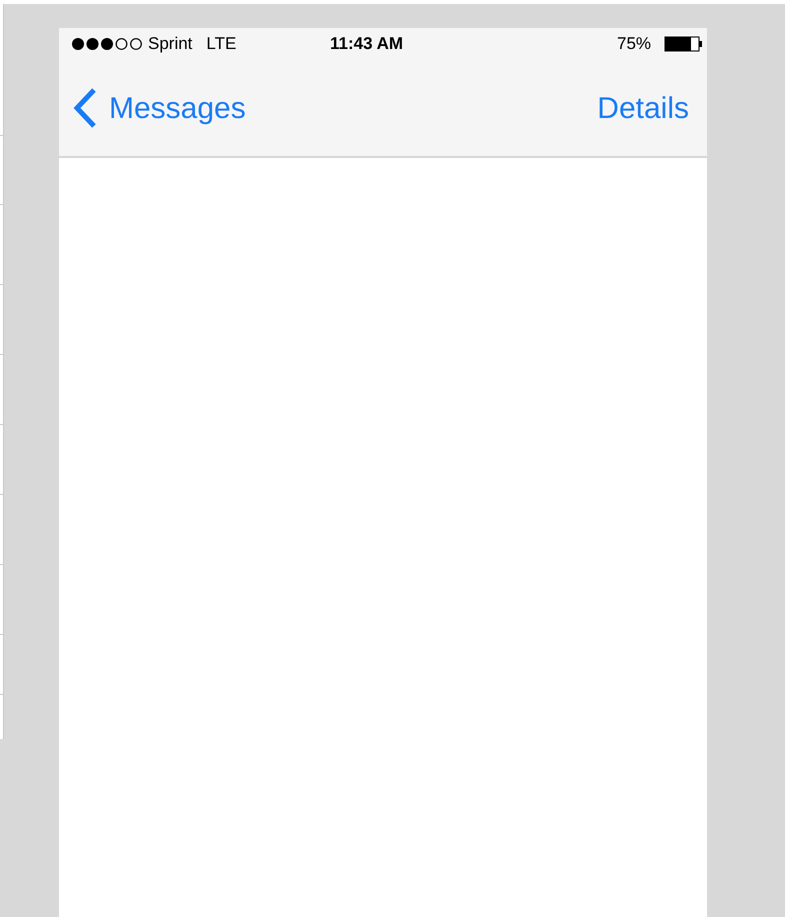  I want to click on network-type: LTE, so click(221, 44).